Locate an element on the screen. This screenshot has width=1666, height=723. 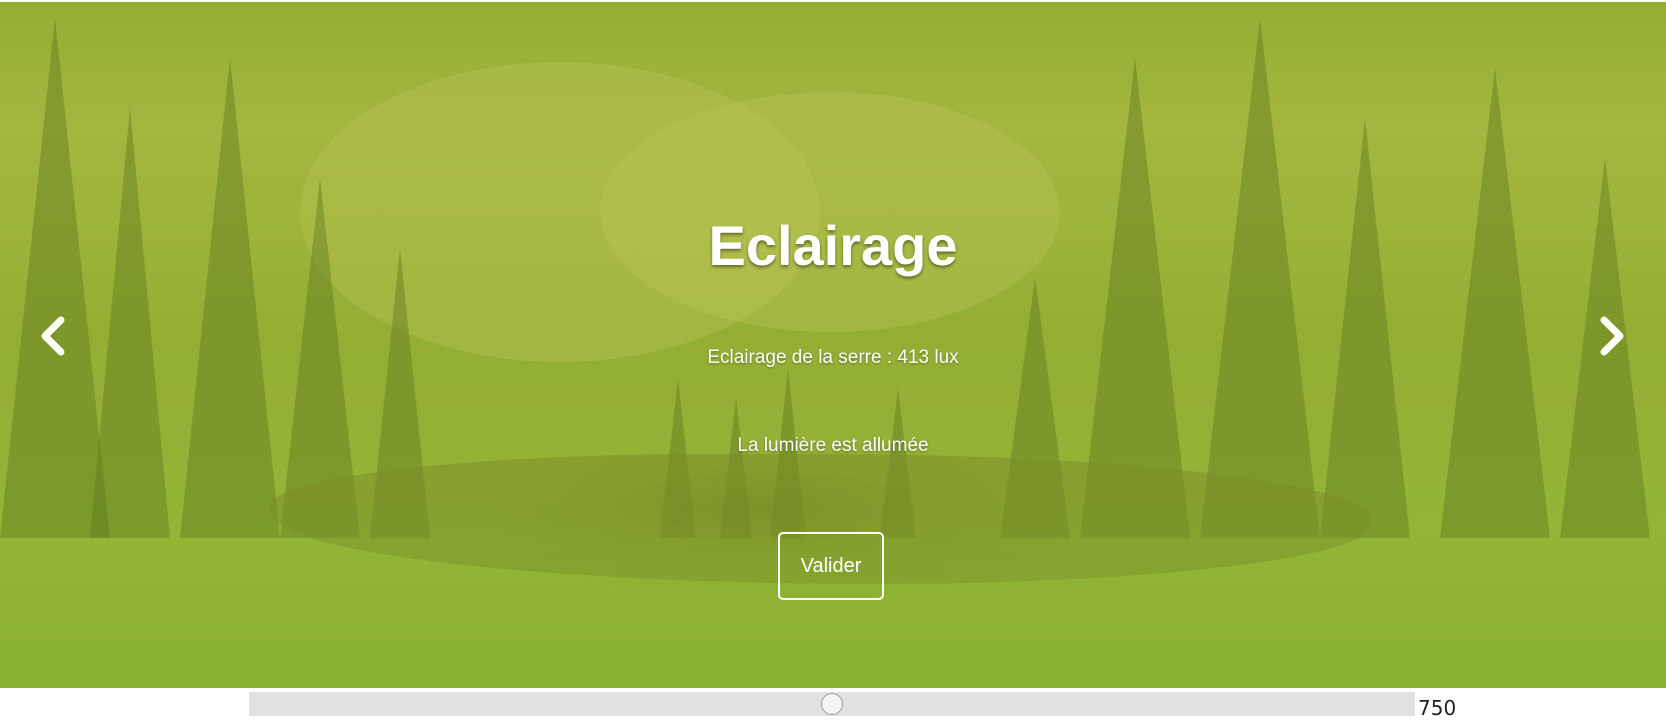
validate-button: Valider is located at coordinates (831, 566).